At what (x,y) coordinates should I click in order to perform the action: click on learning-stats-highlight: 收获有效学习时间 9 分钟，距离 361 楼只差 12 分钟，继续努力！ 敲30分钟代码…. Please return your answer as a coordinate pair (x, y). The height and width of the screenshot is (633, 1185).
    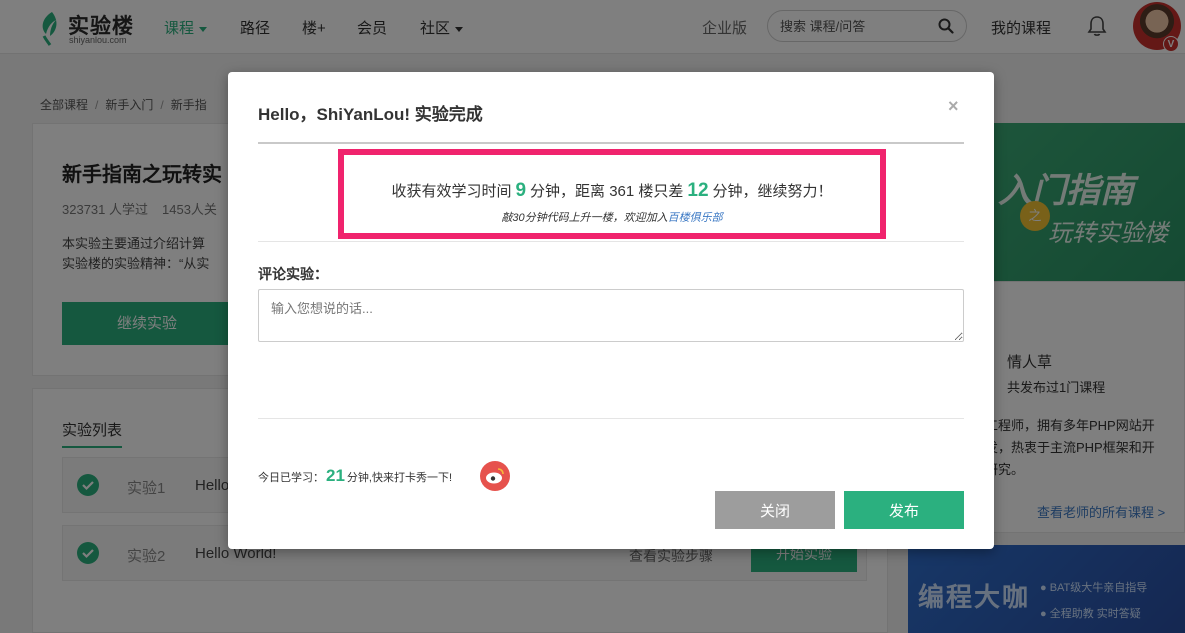
    Looking at the image, I should click on (612, 194).